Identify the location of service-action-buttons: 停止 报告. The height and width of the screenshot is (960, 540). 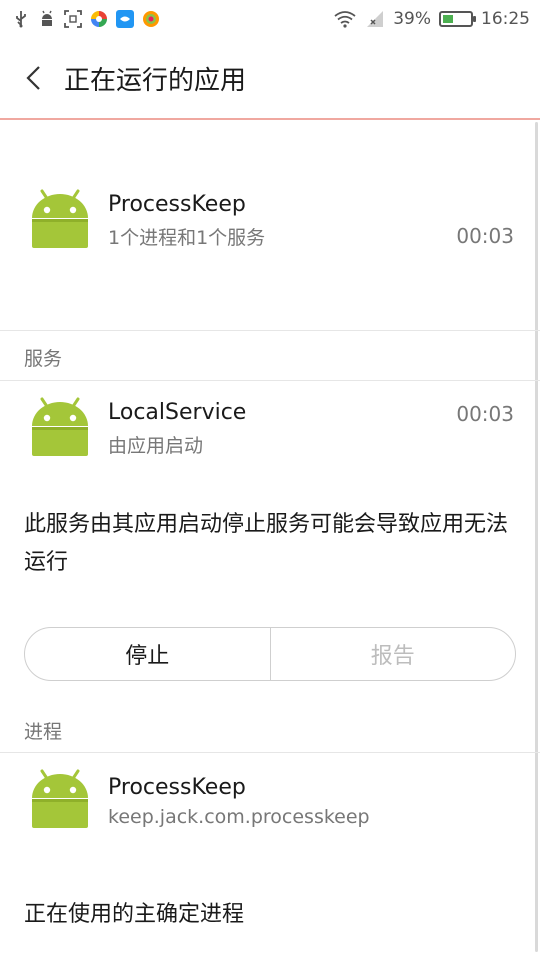
(270, 654).